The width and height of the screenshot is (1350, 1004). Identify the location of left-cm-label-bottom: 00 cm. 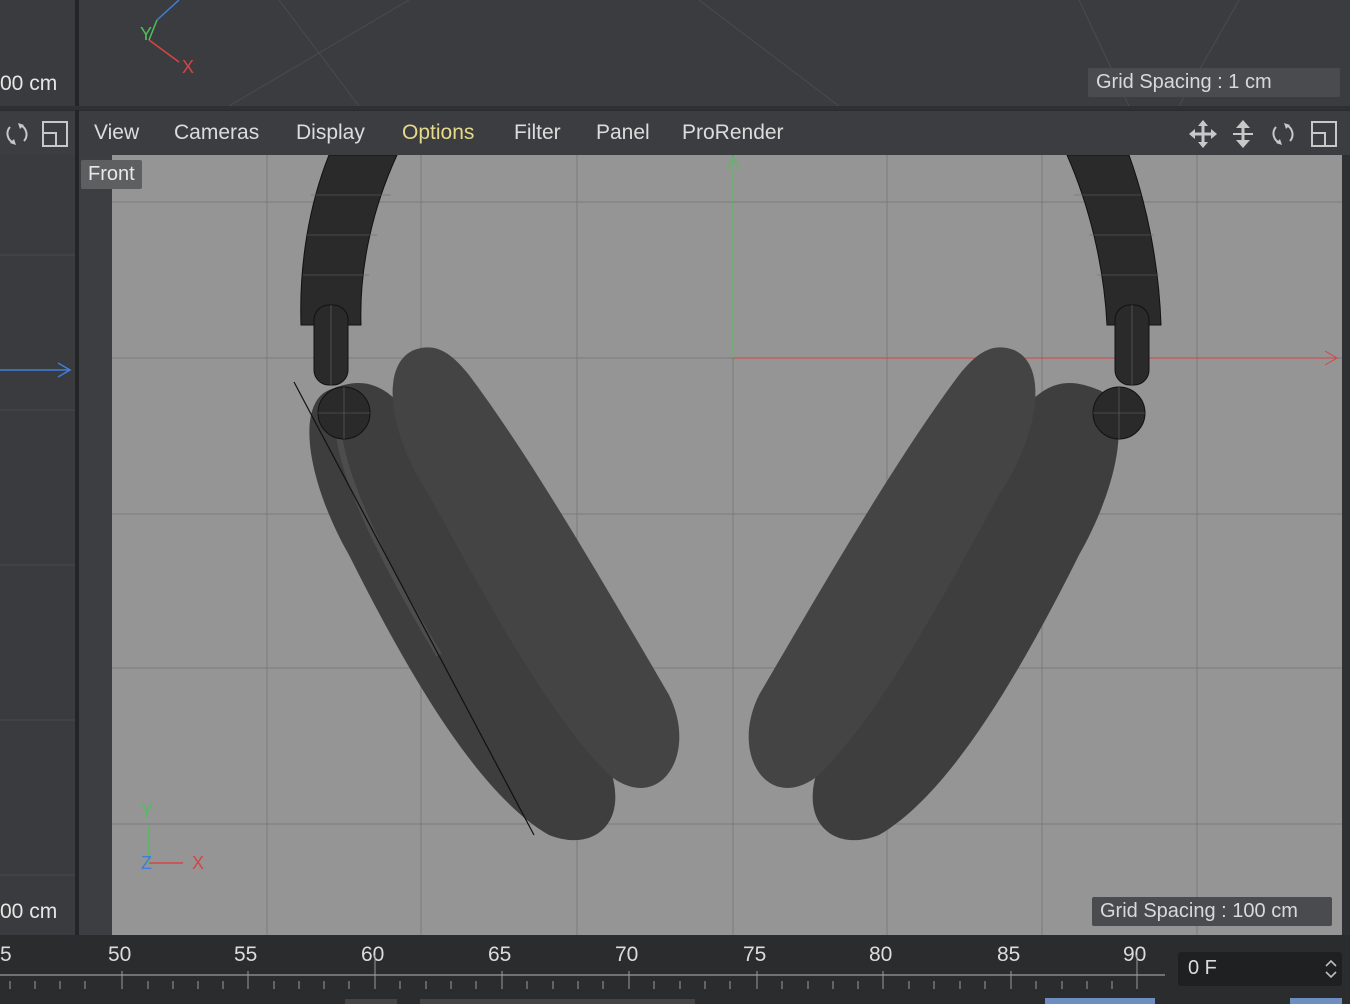
(29, 911).